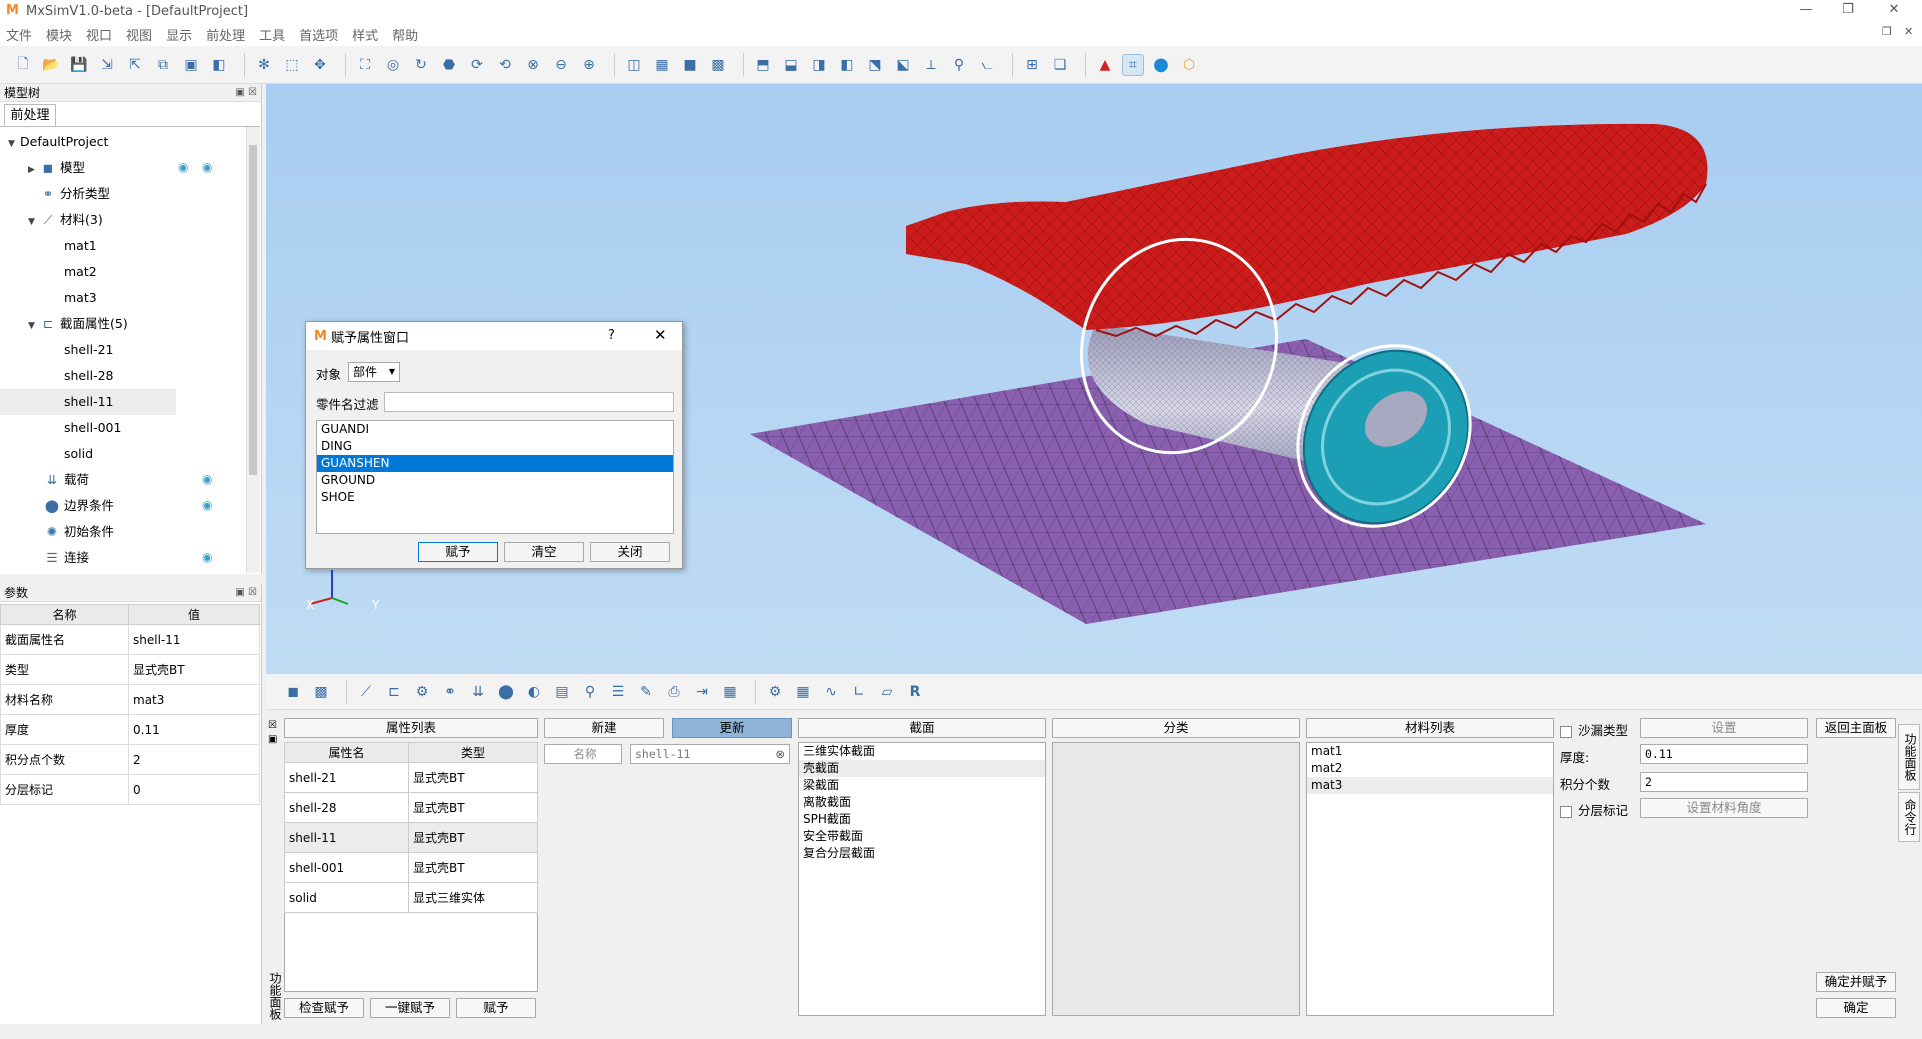 Image resolution: width=1922 pixels, height=1039 pixels. I want to click on view-right-icon: ◧, so click(847, 65).